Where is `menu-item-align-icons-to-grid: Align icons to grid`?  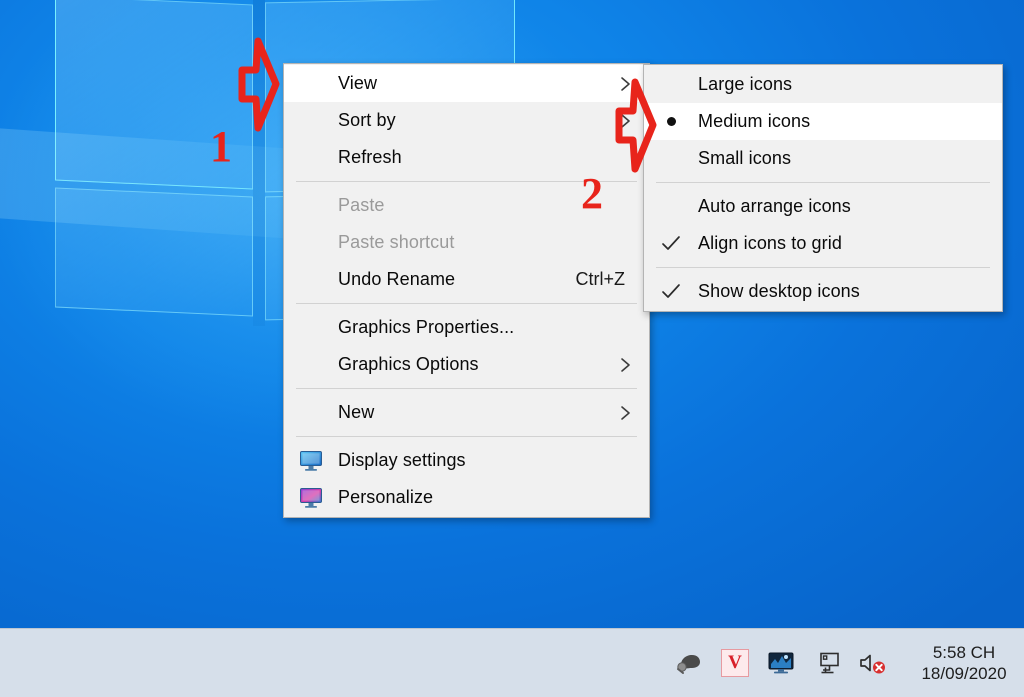
menu-item-align-icons-to-grid: Align icons to grid is located at coordinates (823, 243).